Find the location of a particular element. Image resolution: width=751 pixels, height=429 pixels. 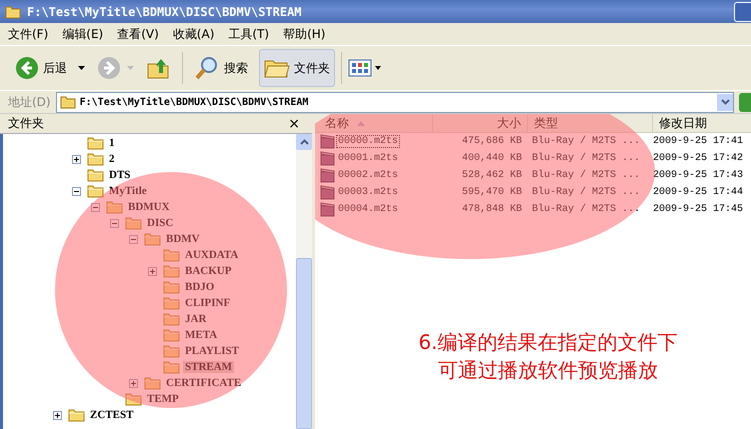

file-name: 00002.m2ts is located at coordinates (368, 175).